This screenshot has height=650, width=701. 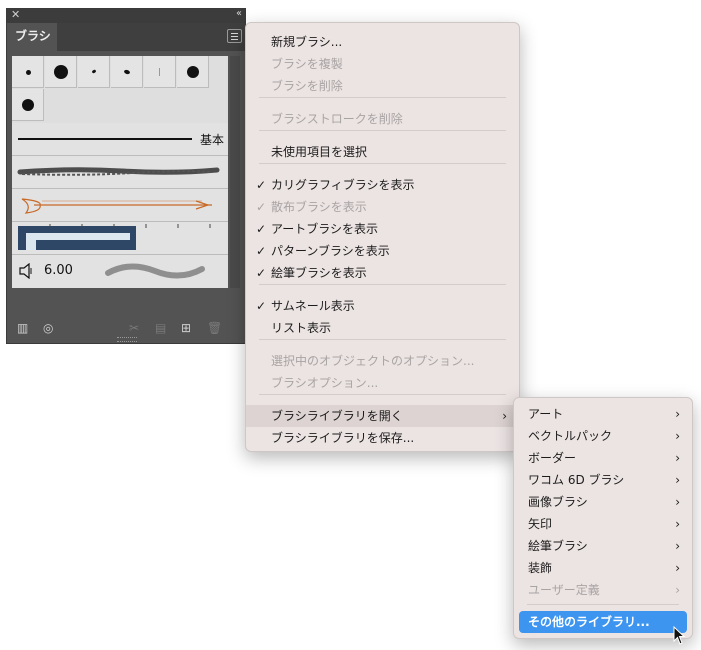 What do you see at coordinates (32, 37) in the screenshot?
I see `tab-brushes: ブラシ` at bounding box center [32, 37].